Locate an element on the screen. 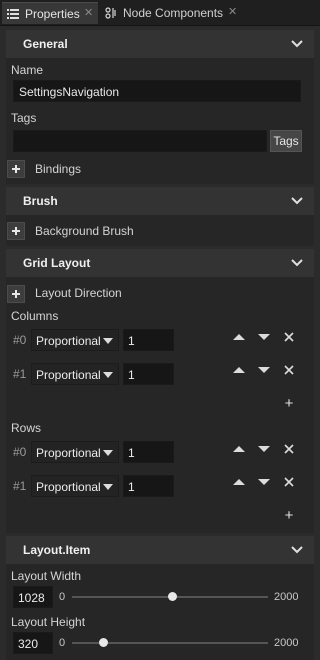 Image resolution: width=320 pixels, height=660 pixels. tab-properties-label: Properties is located at coordinates (52, 13).